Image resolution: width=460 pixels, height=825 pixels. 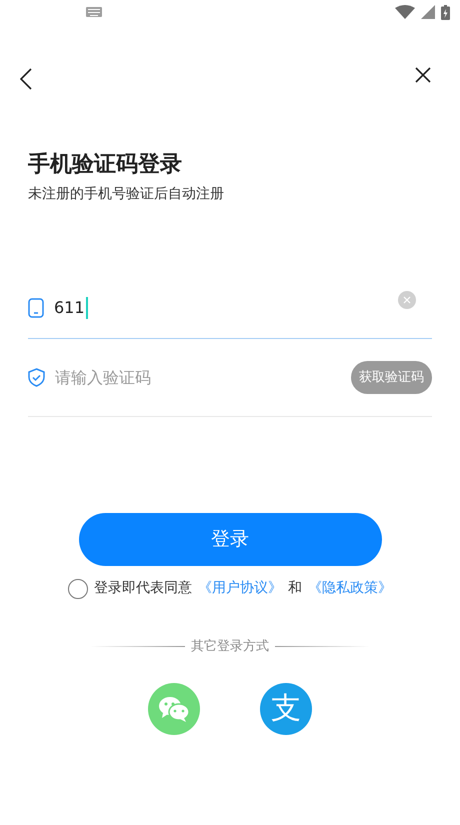 What do you see at coordinates (230, 647) in the screenshot?
I see `other-login-label: 其它登录方式` at bounding box center [230, 647].